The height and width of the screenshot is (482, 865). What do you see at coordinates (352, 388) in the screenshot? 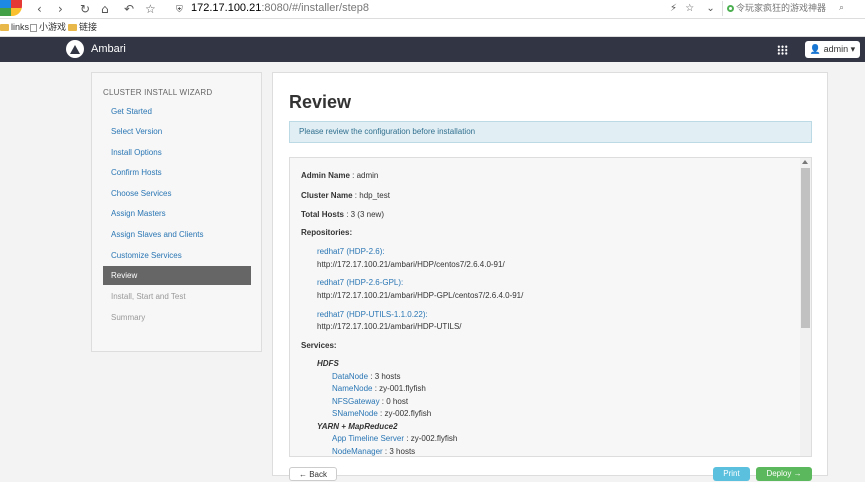
I see `component-name: NameNode` at bounding box center [352, 388].